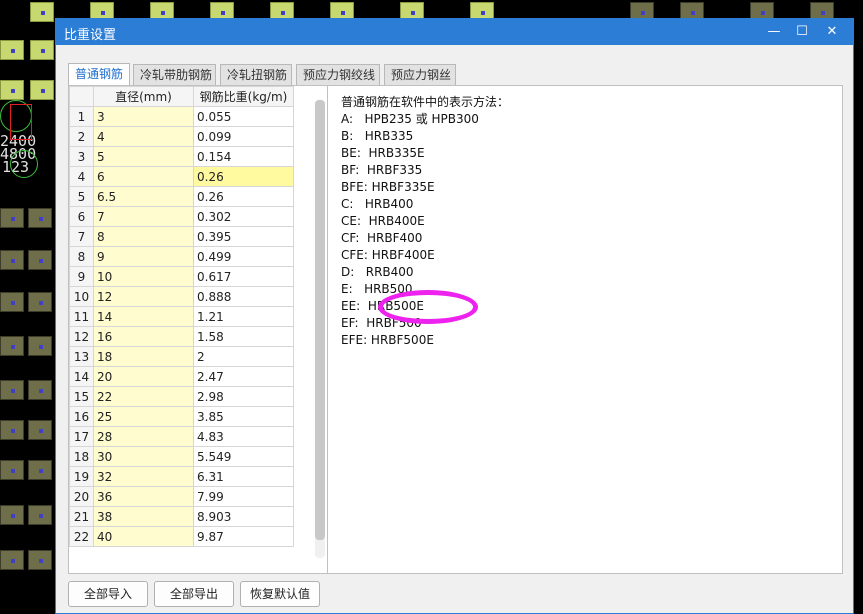 This screenshot has height=614, width=863. I want to click on table-row: 20 36 7.99, so click(181, 496).